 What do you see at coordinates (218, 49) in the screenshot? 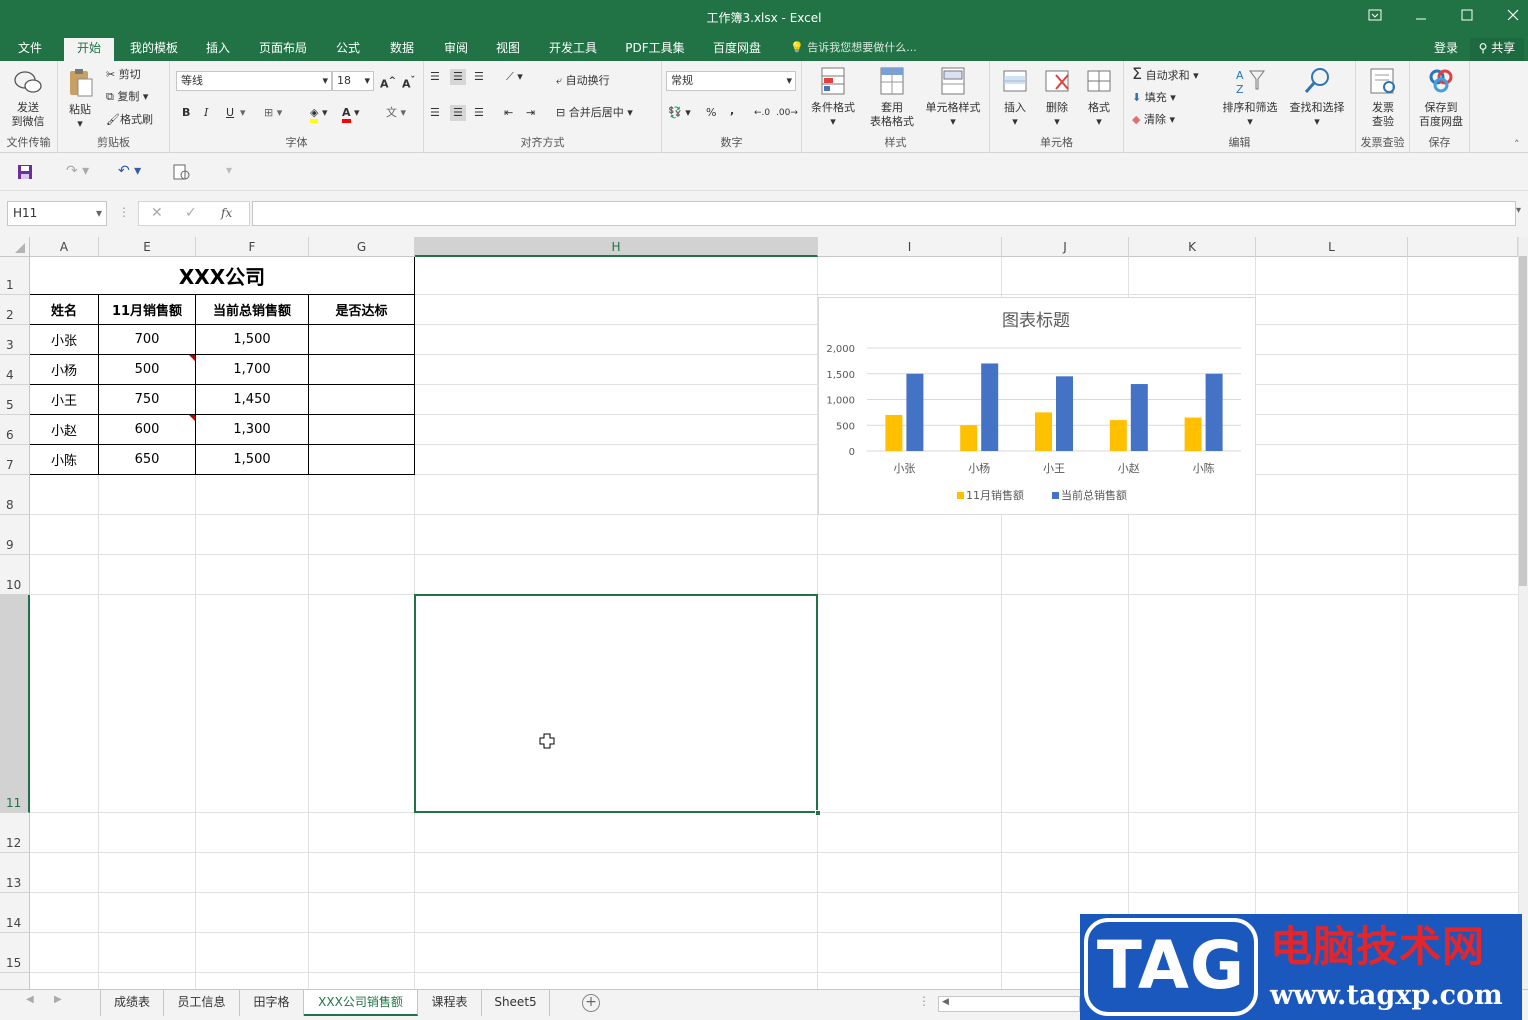
I see `tab-insert: 插入` at bounding box center [218, 49].